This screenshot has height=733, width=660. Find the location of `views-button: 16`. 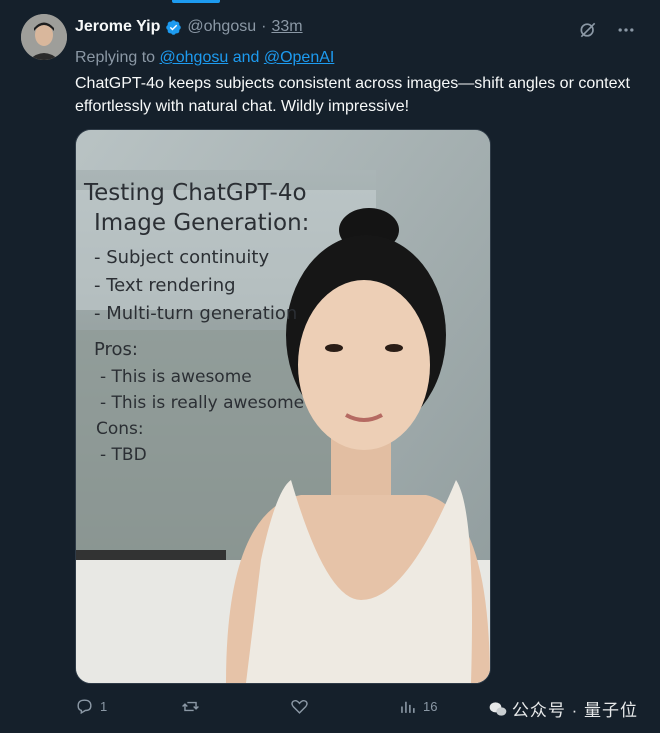

views-button: 16 is located at coordinates (417, 706).